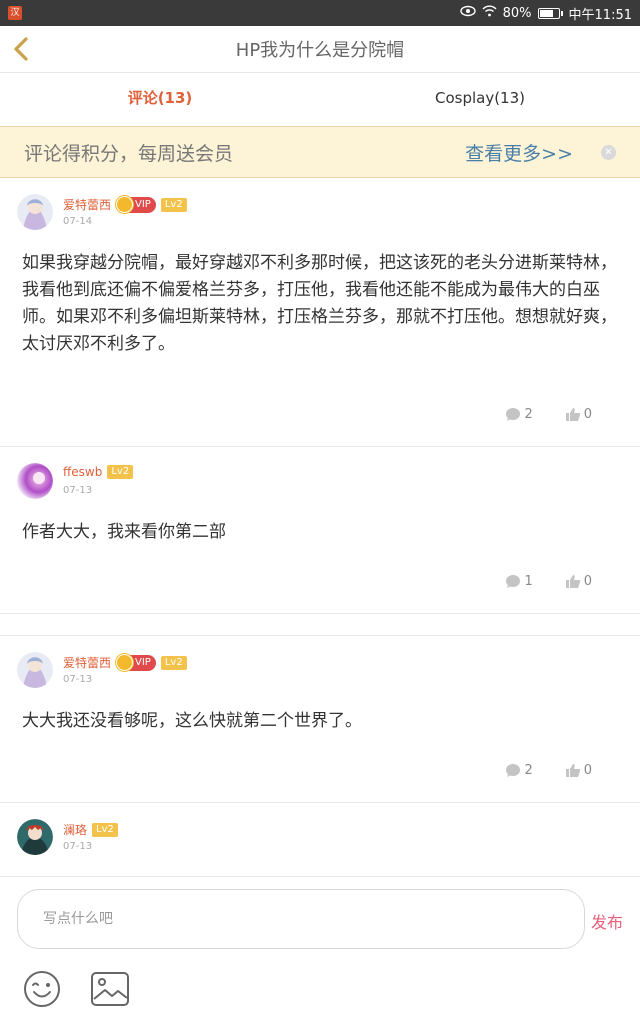  I want to click on wifi-icon, so click(489, 13).